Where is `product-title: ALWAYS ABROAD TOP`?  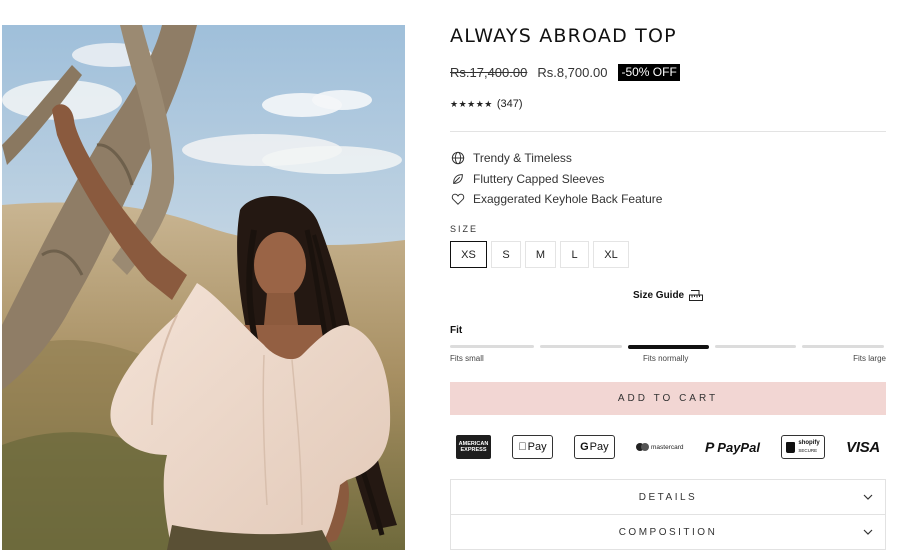 product-title: ALWAYS ABROAD TOP is located at coordinates (563, 36).